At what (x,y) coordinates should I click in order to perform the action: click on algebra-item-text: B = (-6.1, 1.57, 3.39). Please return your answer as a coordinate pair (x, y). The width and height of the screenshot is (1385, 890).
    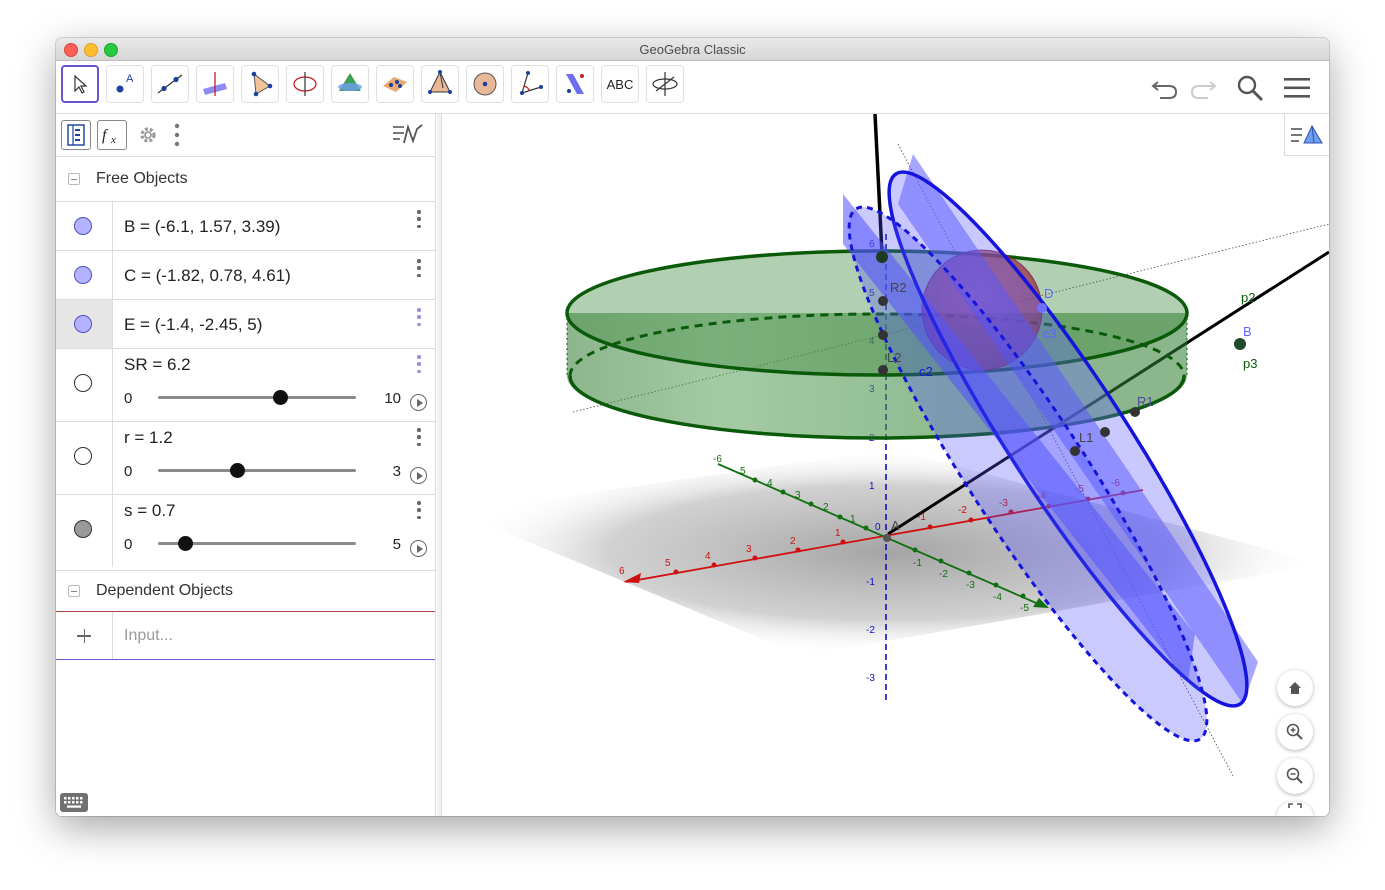
    Looking at the image, I should click on (202, 226).